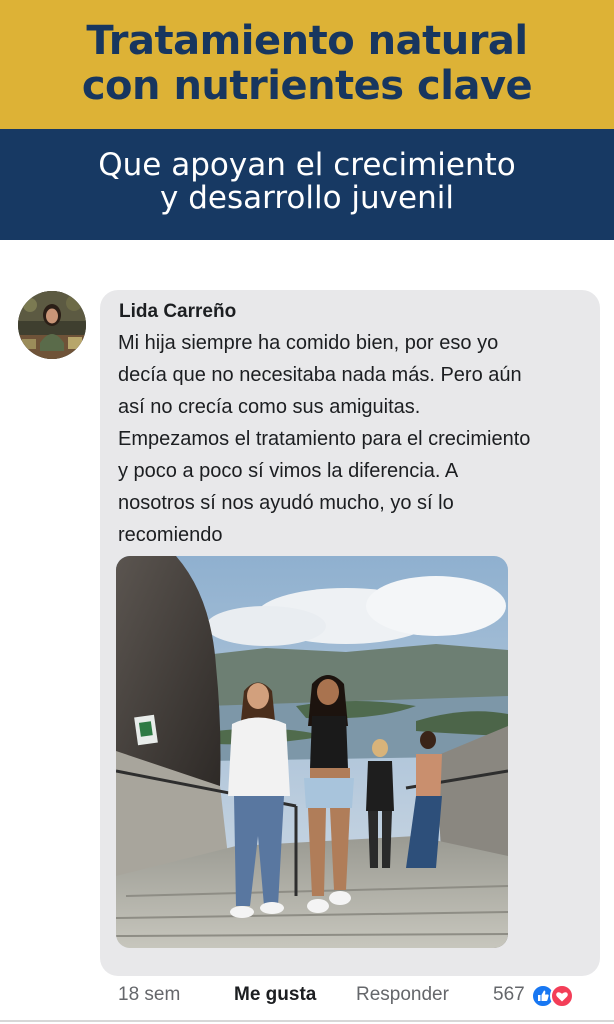 This screenshot has height=1024, width=614. Describe the element at coordinates (307, 41) in the screenshot. I see `headline-line-1: Tratamiento natural` at that location.